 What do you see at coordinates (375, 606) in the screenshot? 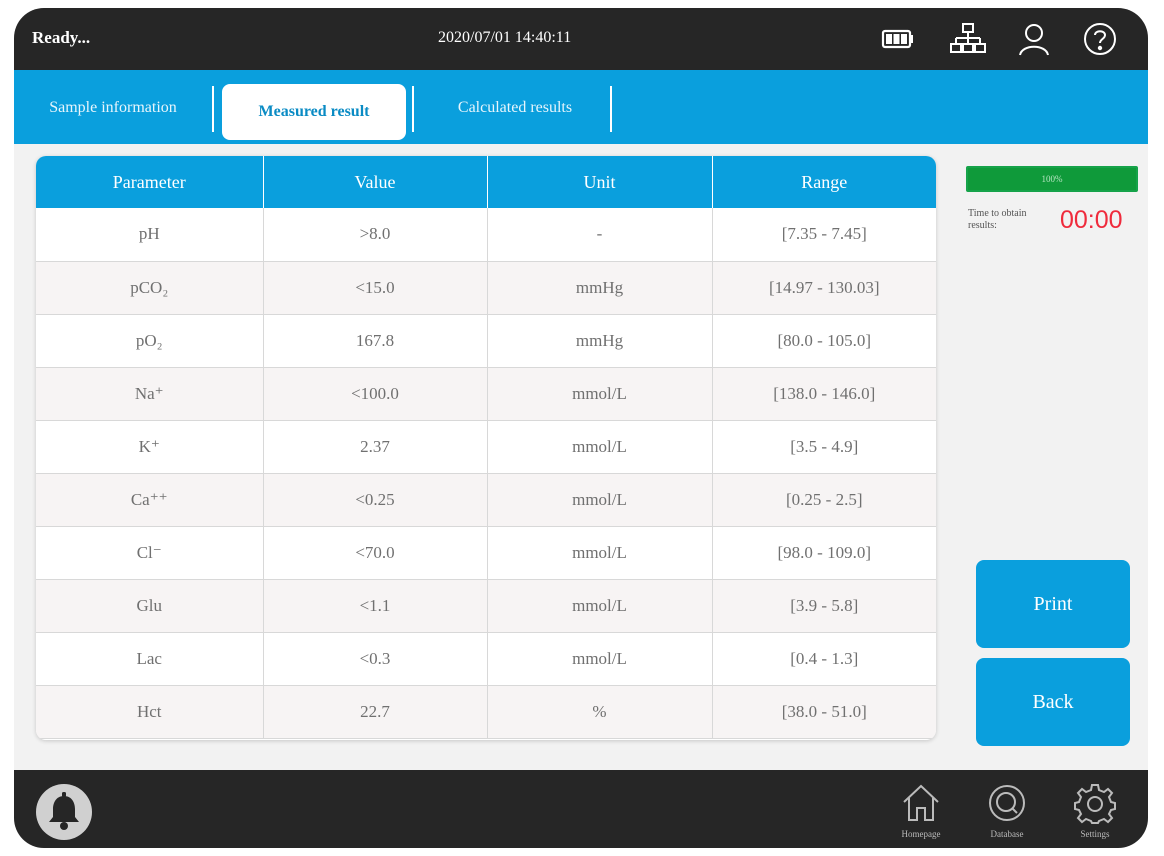
I see `value-cell: <1.1` at bounding box center [375, 606].